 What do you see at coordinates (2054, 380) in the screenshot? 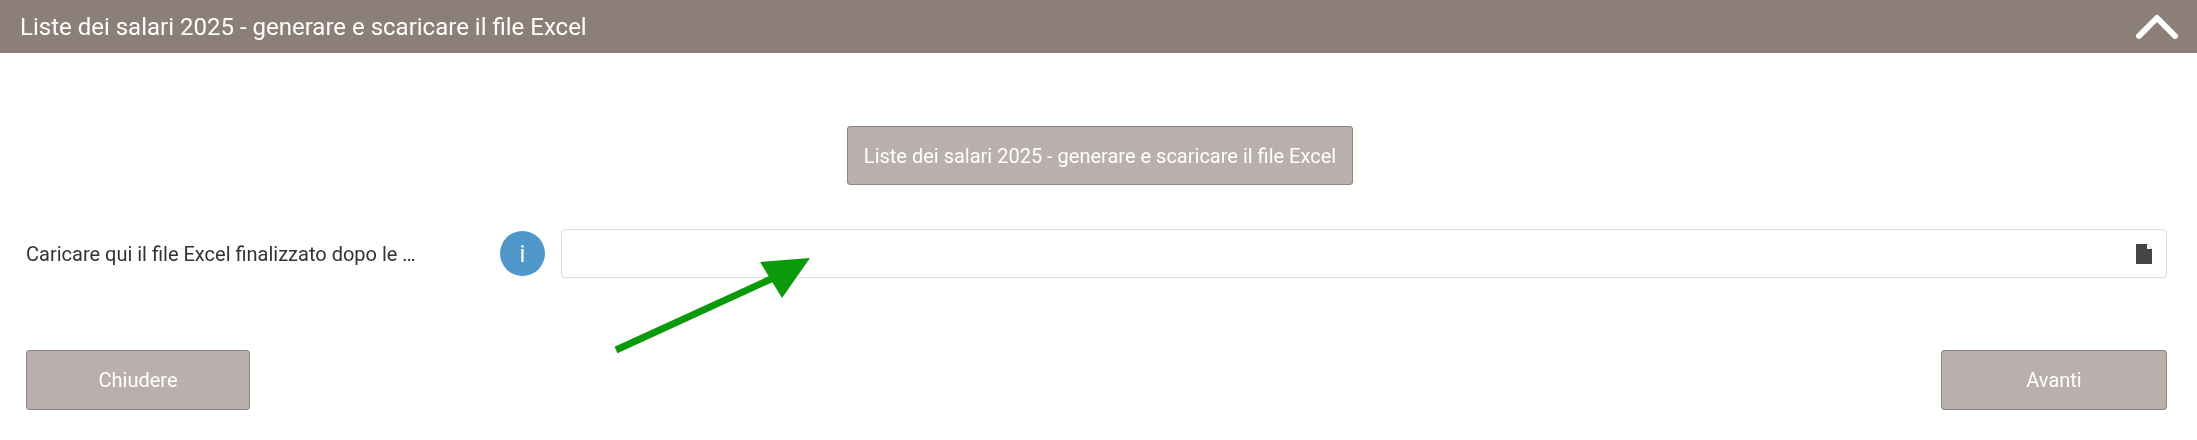
I see `next-button: Avanti` at bounding box center [2054, 380].